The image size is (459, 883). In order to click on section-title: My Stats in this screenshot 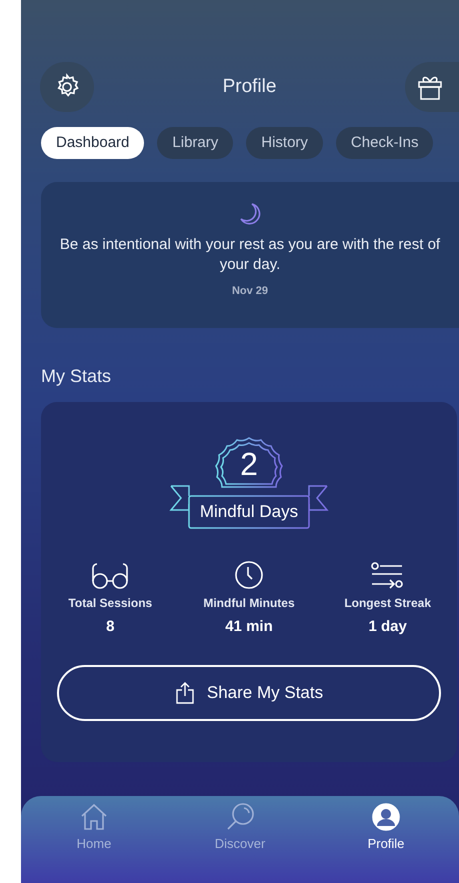, I will do `click(76, 376)`.